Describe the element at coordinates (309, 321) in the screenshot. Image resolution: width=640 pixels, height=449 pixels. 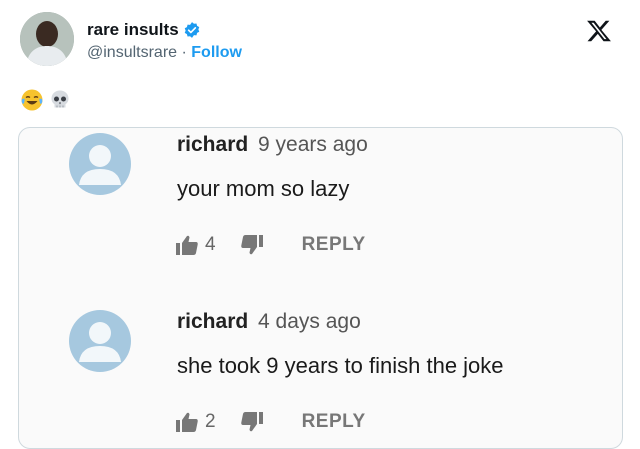
I see `comment-time: 4 days ago` at that location.